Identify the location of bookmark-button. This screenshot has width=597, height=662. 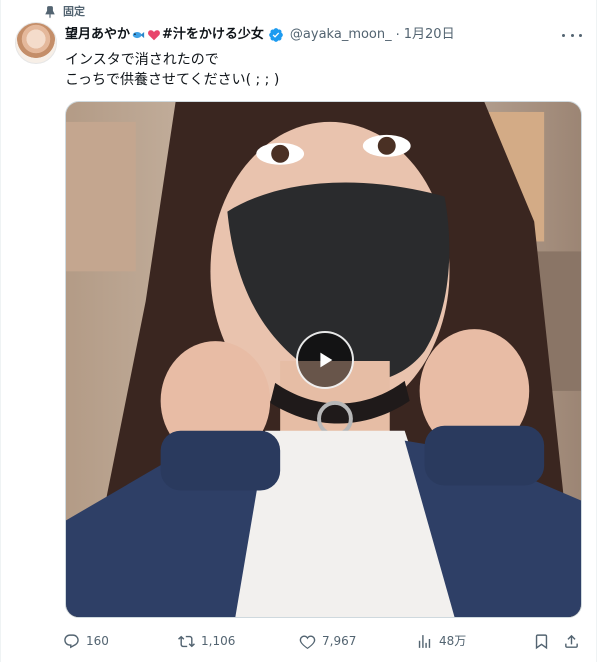
(541, 641).